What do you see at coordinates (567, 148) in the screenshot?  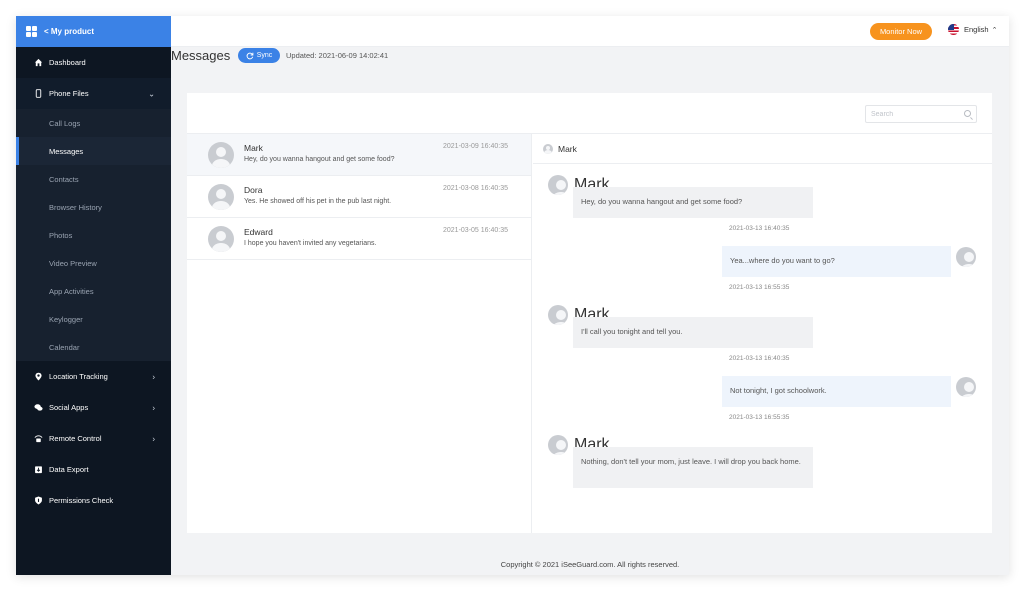 I see `chat-contact-name: Mark` at bounding box center [567, 148].